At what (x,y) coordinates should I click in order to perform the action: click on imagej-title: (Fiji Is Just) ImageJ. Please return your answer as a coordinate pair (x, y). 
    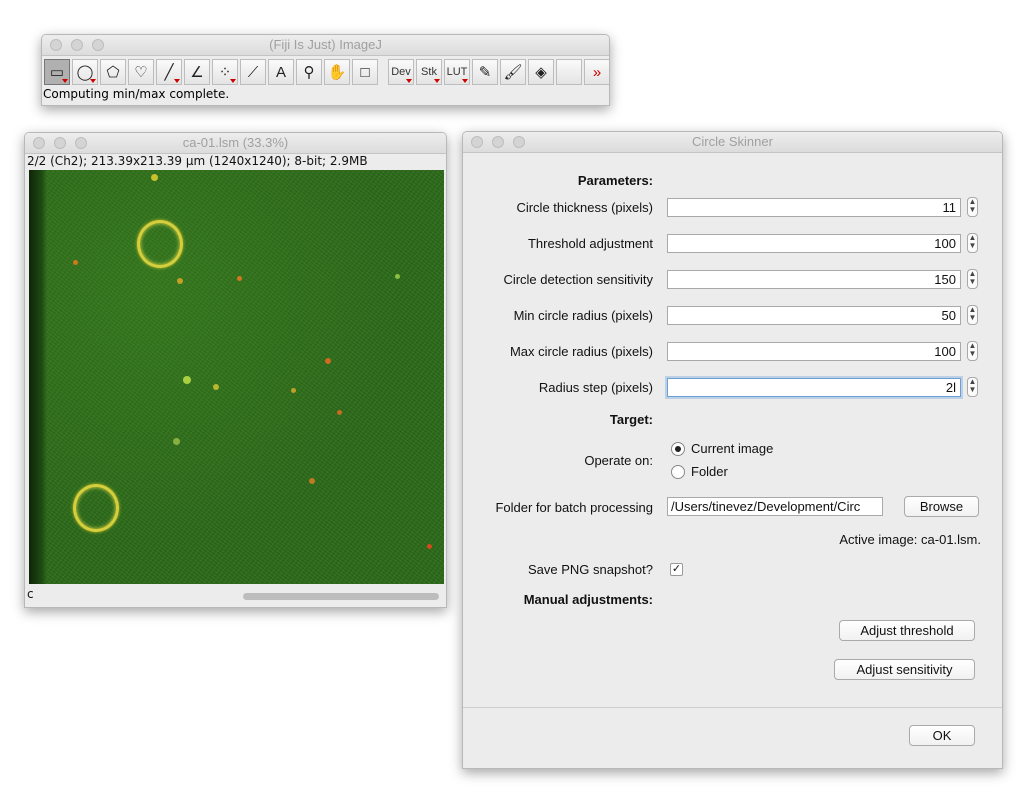
    Looking at the image, I should click on (325, 44).